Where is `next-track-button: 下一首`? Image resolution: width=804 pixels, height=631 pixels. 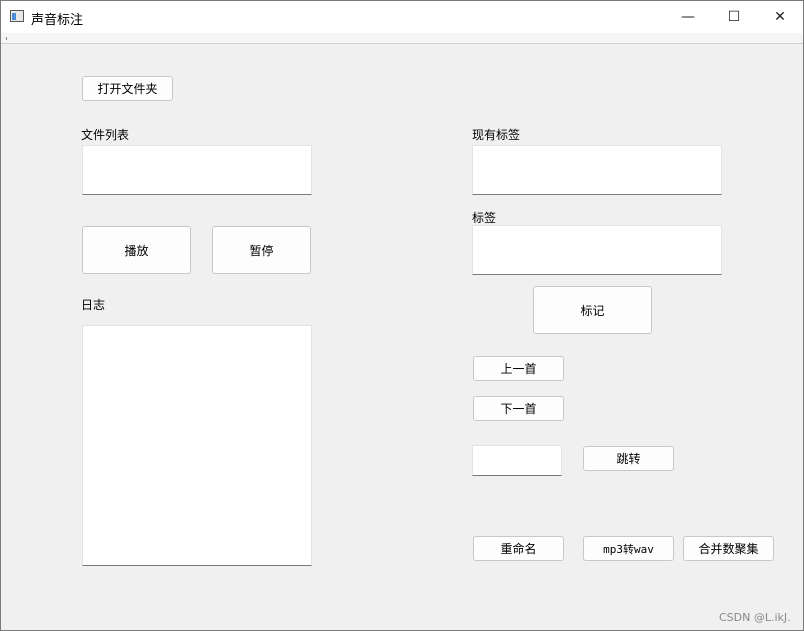 next-track-button: 下一首 is located at coordinates (518, 408).